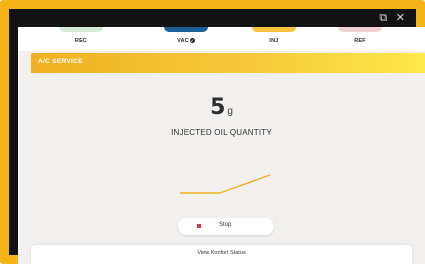 This screenshot has height=264, width=425. Describe the element at coordinates (230, 111) in the screenshot. I see `quantity-unit: g` at that location.